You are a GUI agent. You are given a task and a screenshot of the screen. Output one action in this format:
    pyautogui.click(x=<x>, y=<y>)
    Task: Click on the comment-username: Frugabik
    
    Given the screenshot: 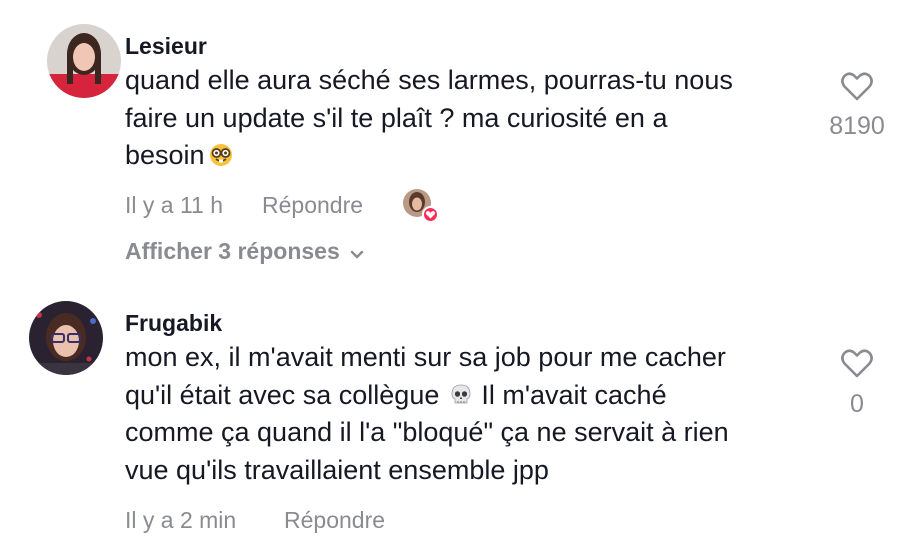 What is the action you would take?
    pyautogui.click(x=173, y=323)
    